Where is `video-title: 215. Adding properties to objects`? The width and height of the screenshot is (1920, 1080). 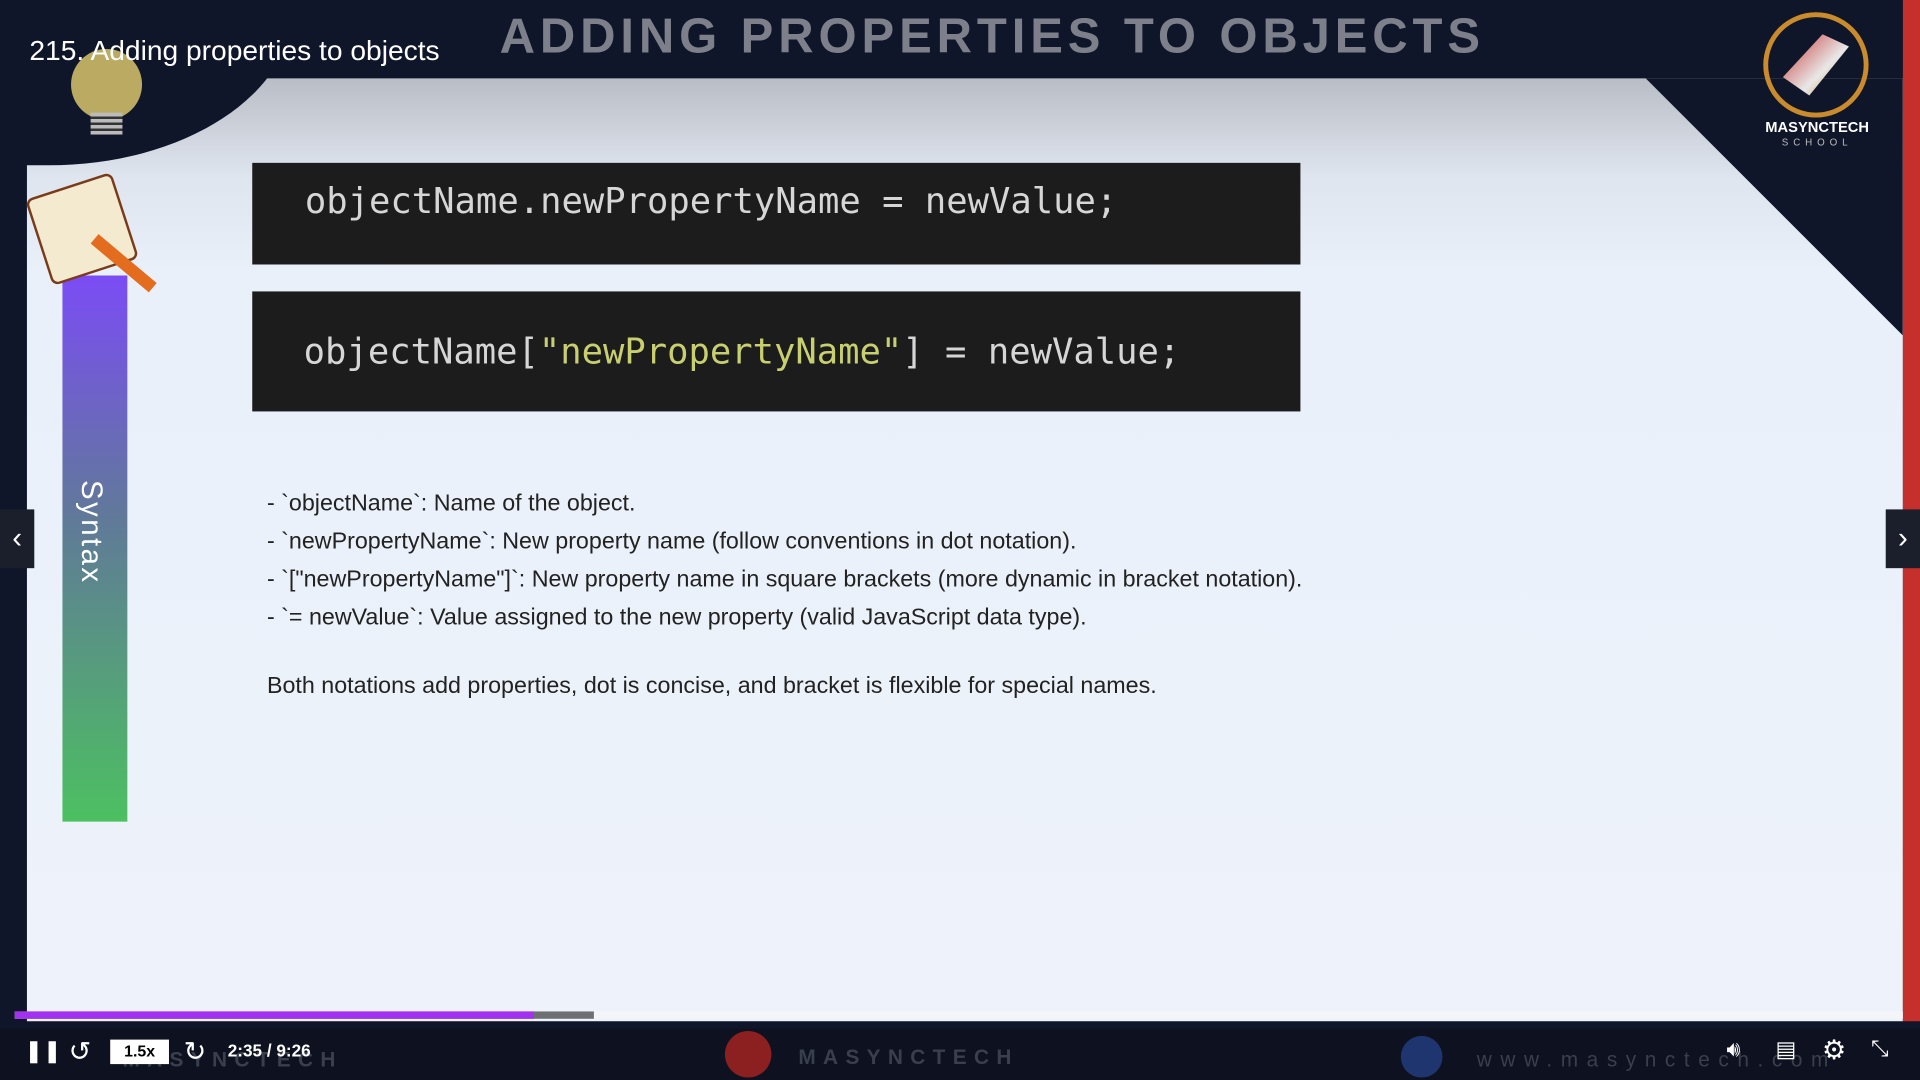
video-title: 215. Adding properties to objects is located at coordinates (234, 50).